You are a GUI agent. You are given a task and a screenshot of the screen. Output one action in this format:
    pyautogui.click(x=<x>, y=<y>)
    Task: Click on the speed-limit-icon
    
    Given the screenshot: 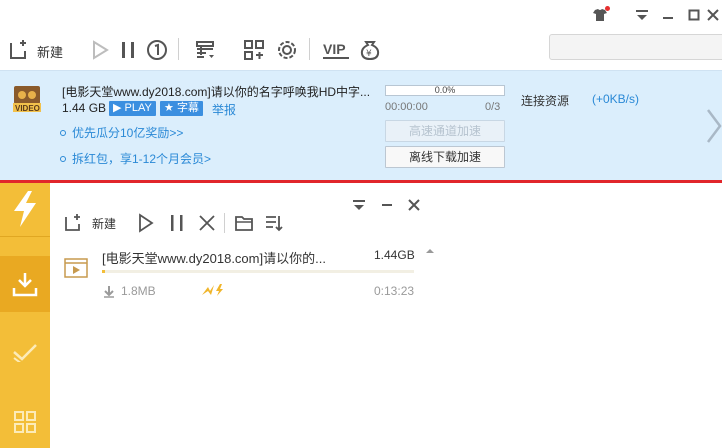 What is the action you would take?
    pyautogui.click(x=157, y=50)
    